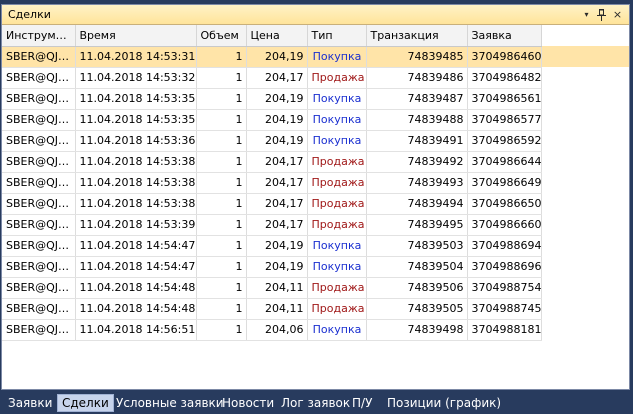 This screenshot has width=633, height=414. Describe the element at coordinates (170, 403) in the screenshot. I see `tab-conditional-orders: Условные заявки` at that location.